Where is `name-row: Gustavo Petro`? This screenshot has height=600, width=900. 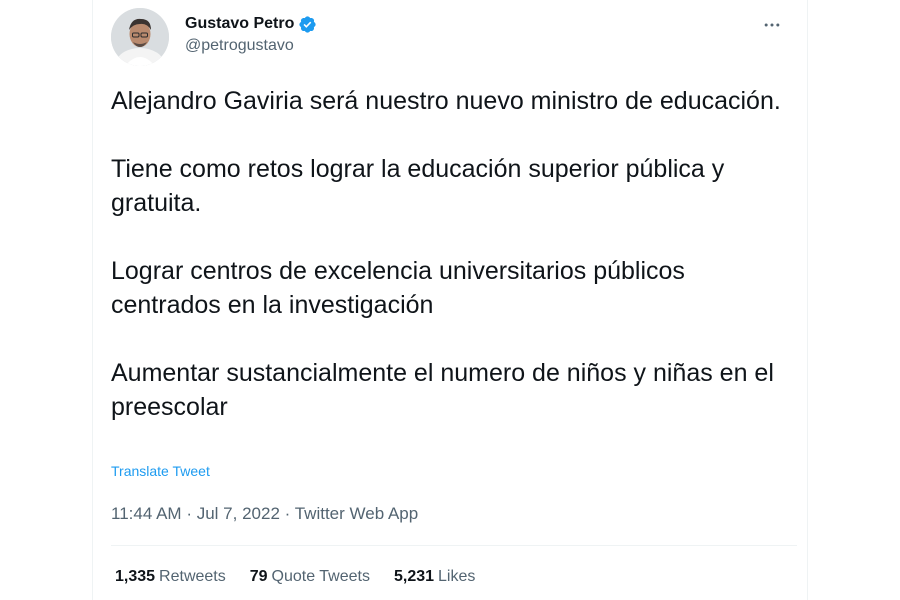 name-row: Gustavo Petro is located at coordinates (251, 24).